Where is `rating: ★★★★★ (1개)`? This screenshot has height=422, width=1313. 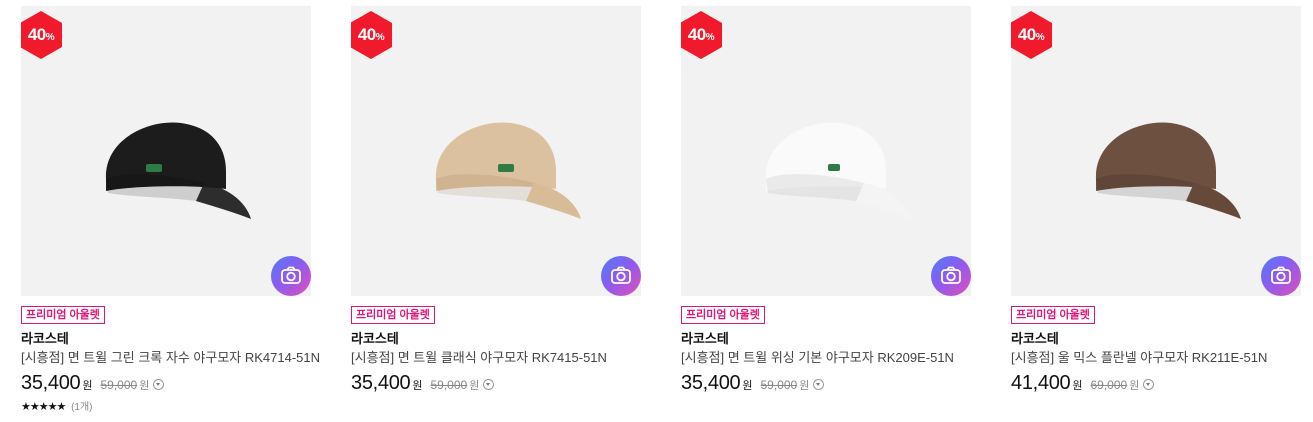
rating: ★★★★★ (1개) is located at coordinates (166, 407).